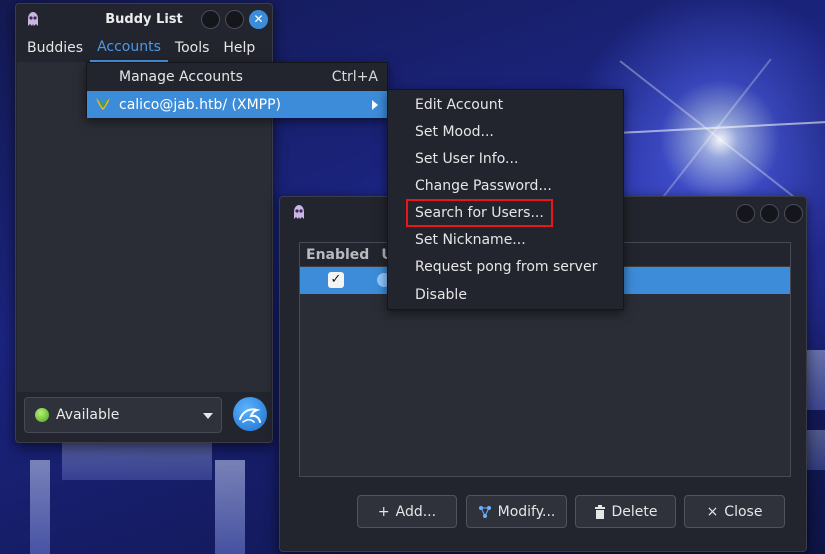 This screenshot has width=825, height=554. What do you see at coordinates (181, 76) in the screenshot?
I see `menu-item-label: Manage Accounts` at bounding box center [181, 76].